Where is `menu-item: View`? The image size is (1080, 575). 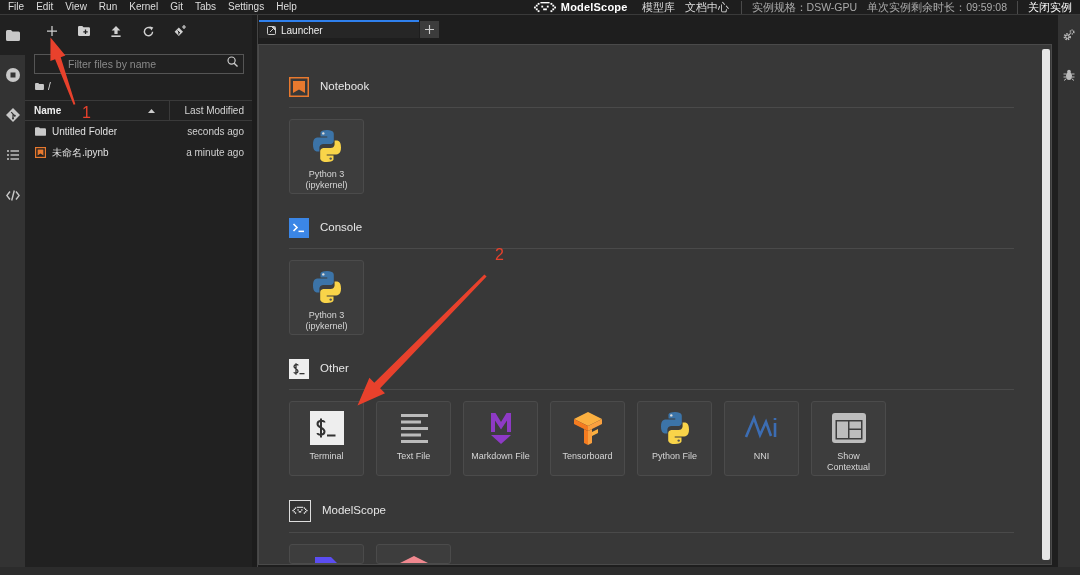 menu-item: View is located at coordinates (76, 7).